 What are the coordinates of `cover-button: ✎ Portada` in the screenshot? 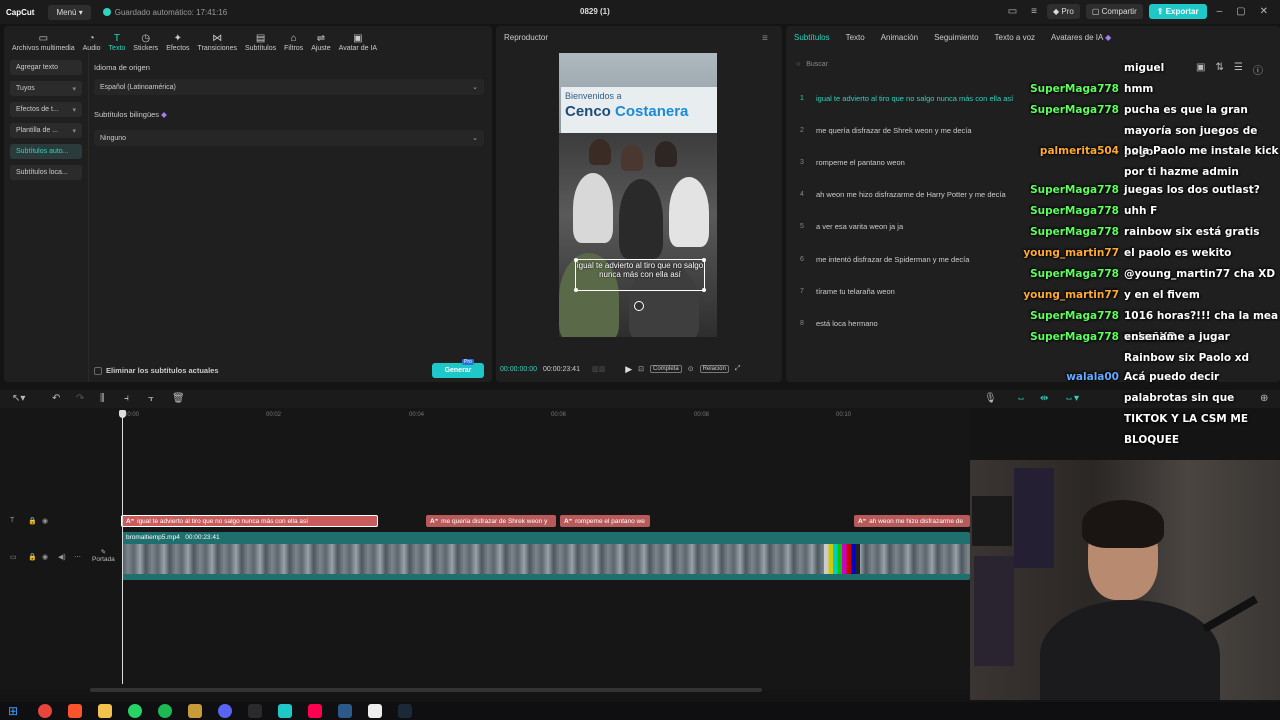 It's located at (103, 555).